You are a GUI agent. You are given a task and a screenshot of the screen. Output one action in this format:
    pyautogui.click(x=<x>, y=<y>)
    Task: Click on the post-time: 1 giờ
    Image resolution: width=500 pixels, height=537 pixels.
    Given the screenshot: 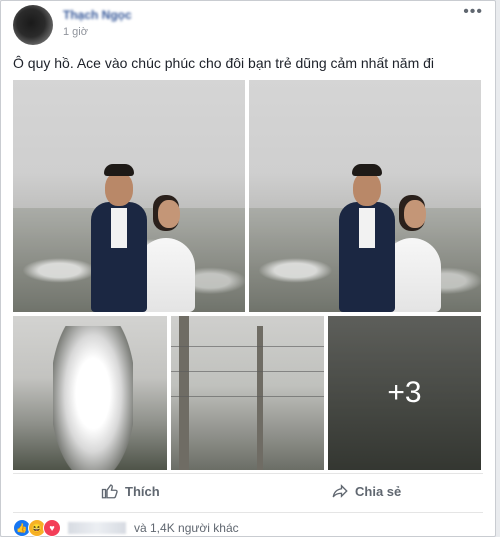 What is the action you would take?
    pyautogui.click(x=75, y=32)
    